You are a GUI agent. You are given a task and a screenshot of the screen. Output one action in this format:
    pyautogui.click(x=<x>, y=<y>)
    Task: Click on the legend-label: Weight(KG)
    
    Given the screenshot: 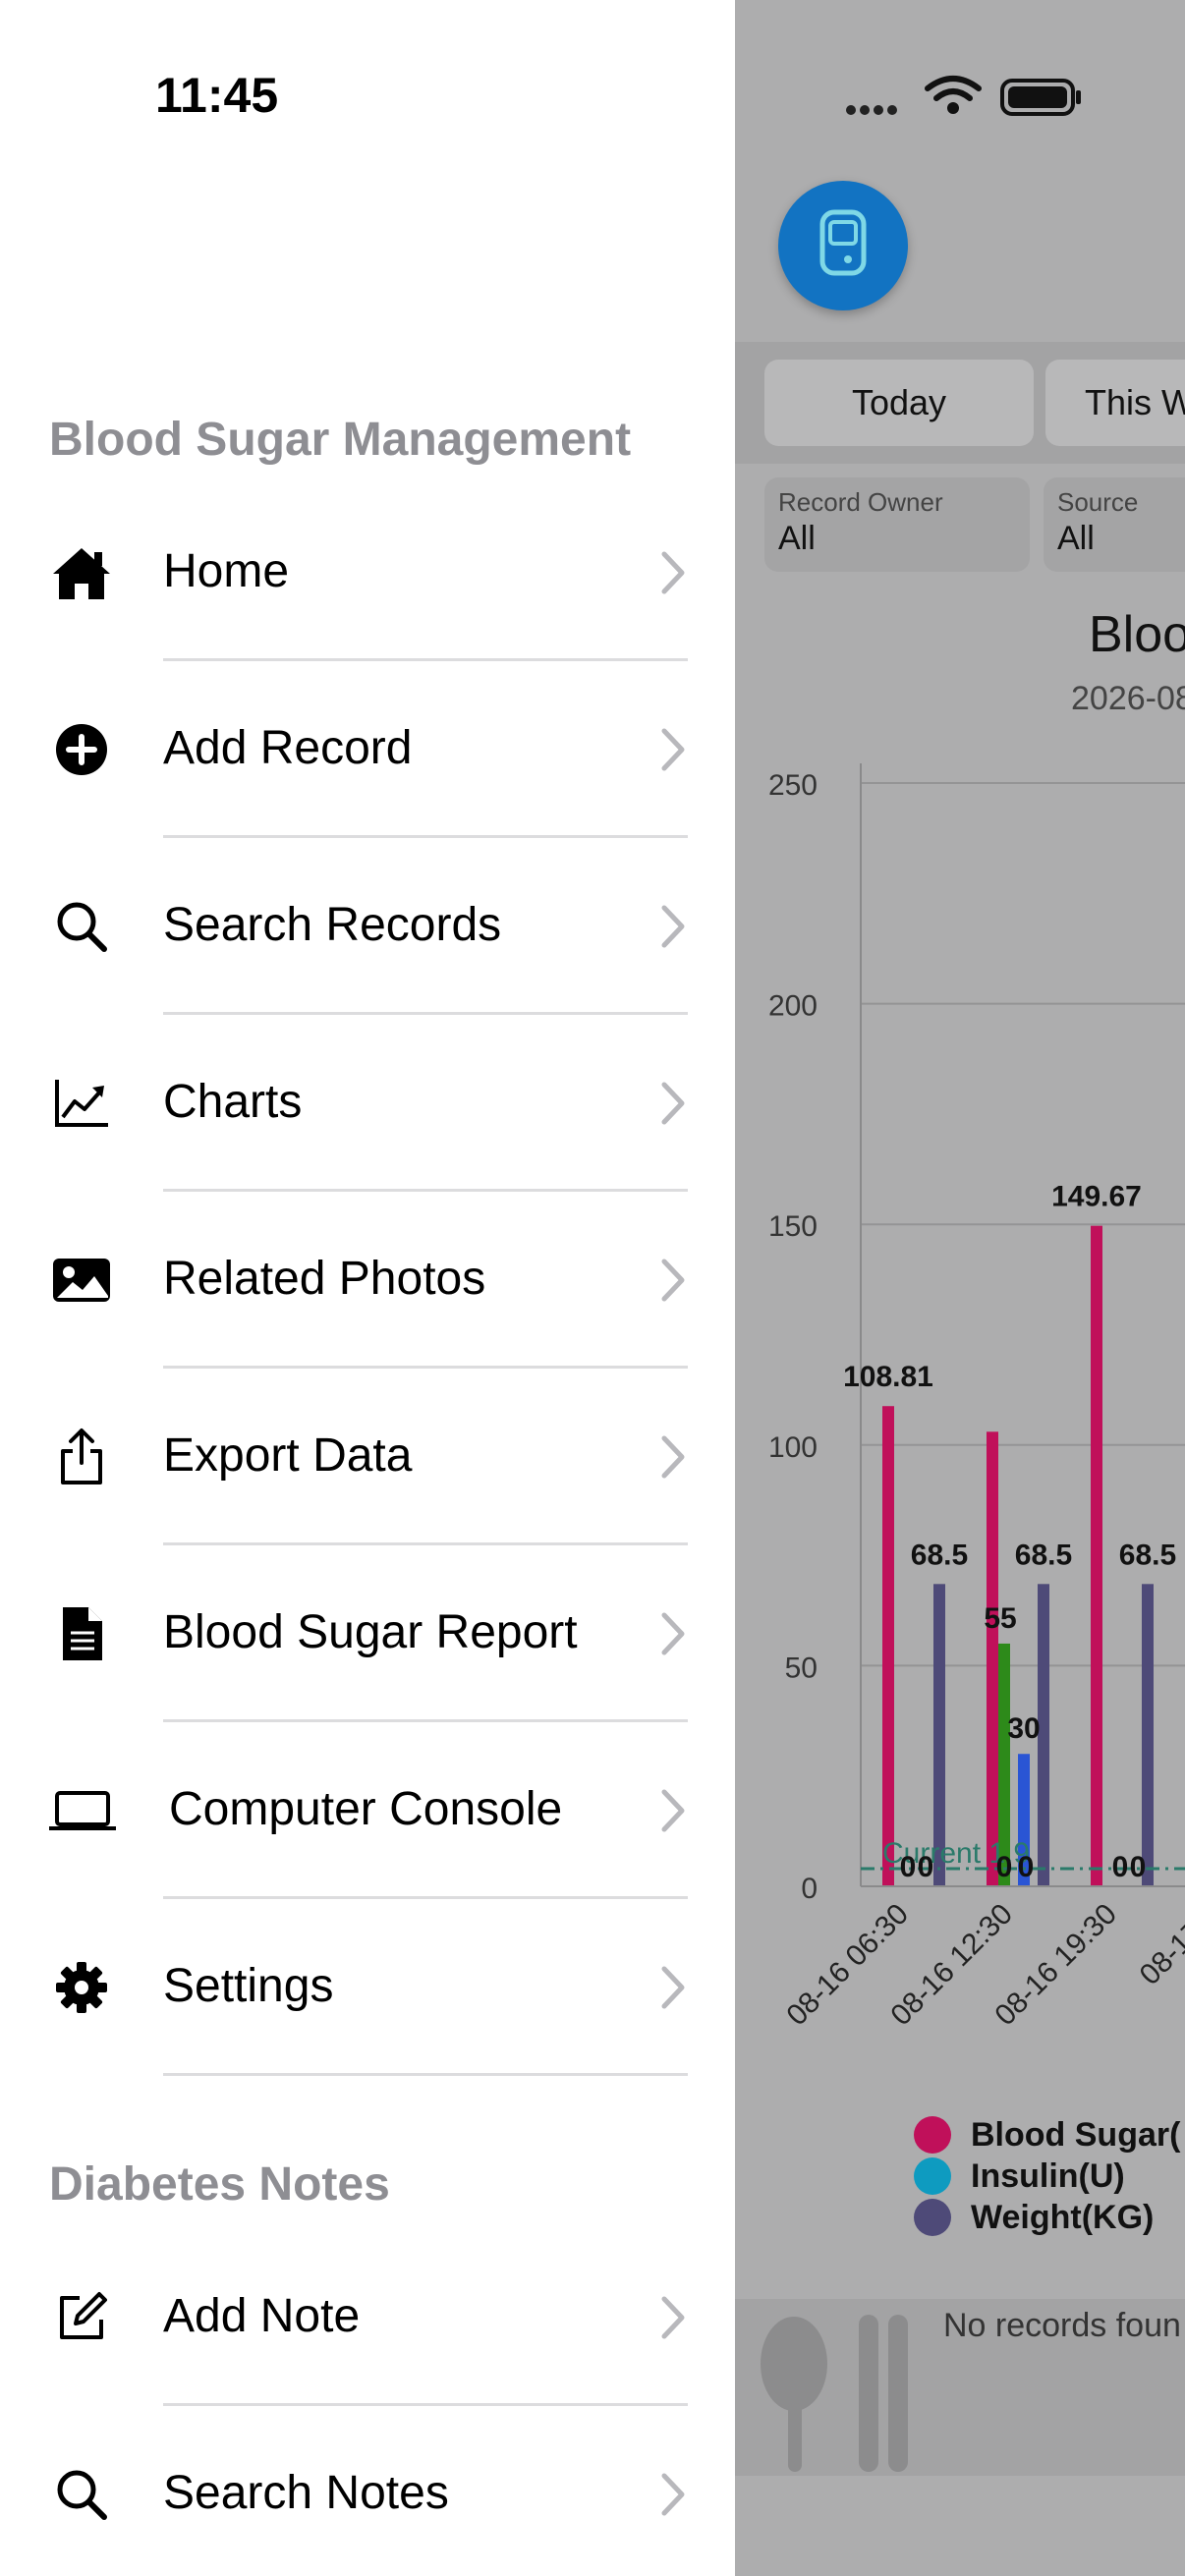 What is the action you would take?
    pyautogui.click(x=1063, y=2217)
    